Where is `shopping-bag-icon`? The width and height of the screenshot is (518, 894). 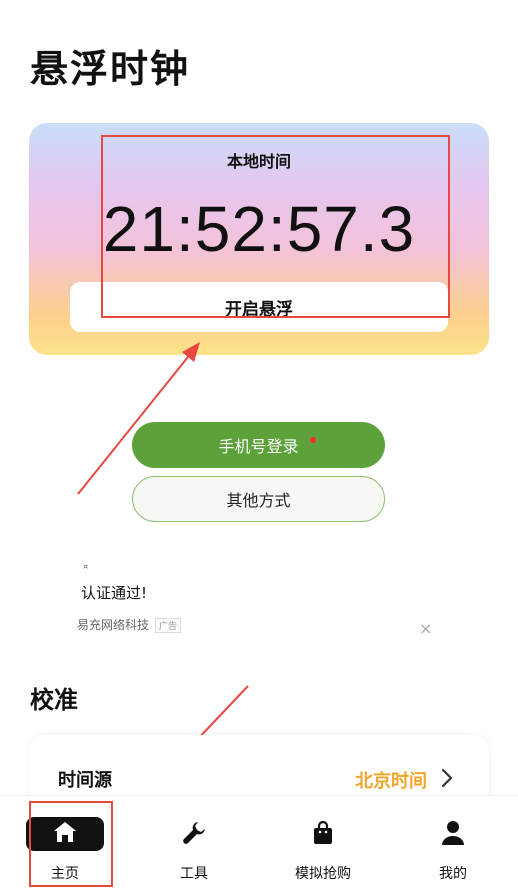
shopping-bag-icon is located at coordinates (323, 832).